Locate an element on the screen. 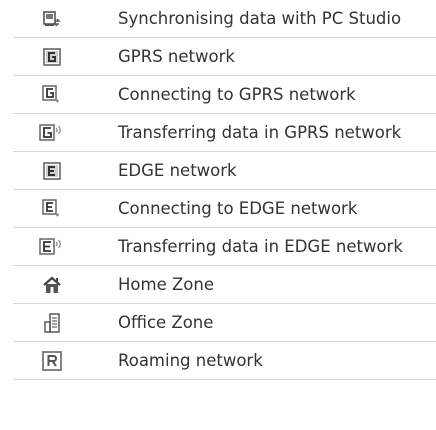  table-row: Transferring data in EDGE network is located at coordinates (224, 247).